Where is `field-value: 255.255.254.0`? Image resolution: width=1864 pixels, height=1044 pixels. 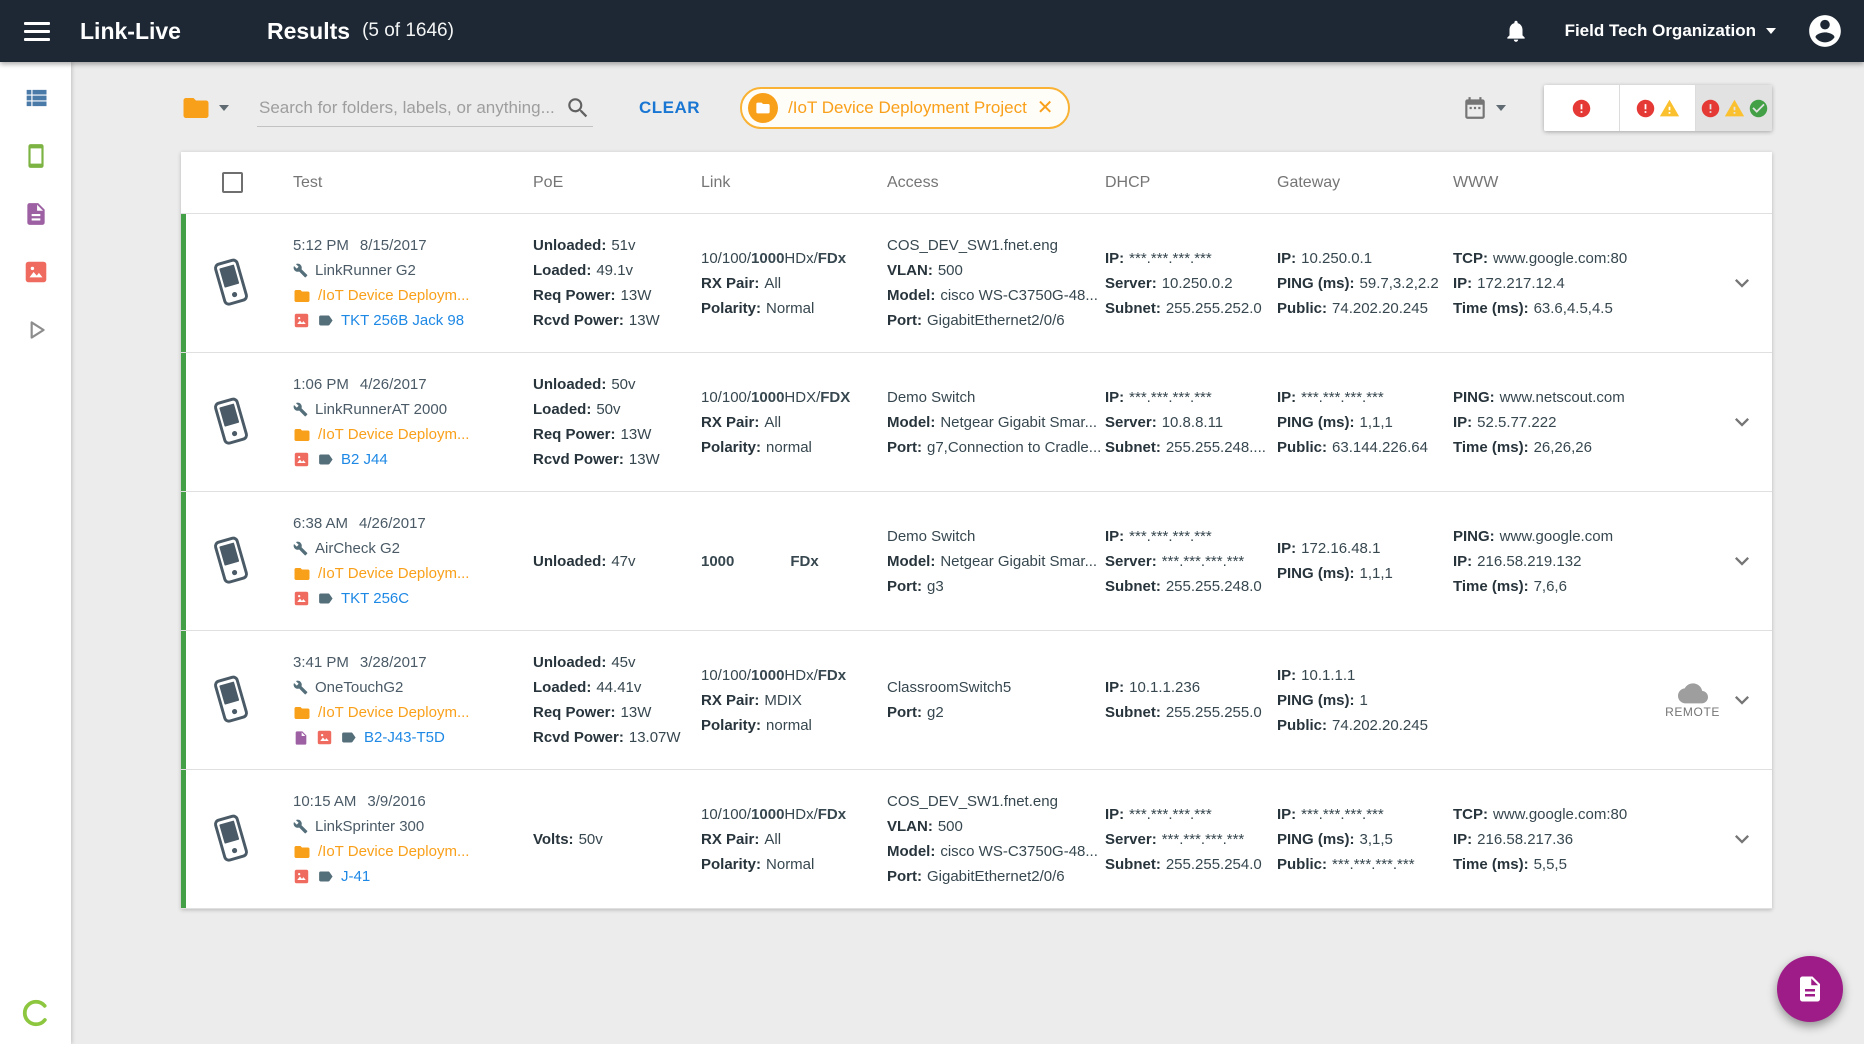
field-value: 255.255.254.0 is located at coordinates (1213, 864).